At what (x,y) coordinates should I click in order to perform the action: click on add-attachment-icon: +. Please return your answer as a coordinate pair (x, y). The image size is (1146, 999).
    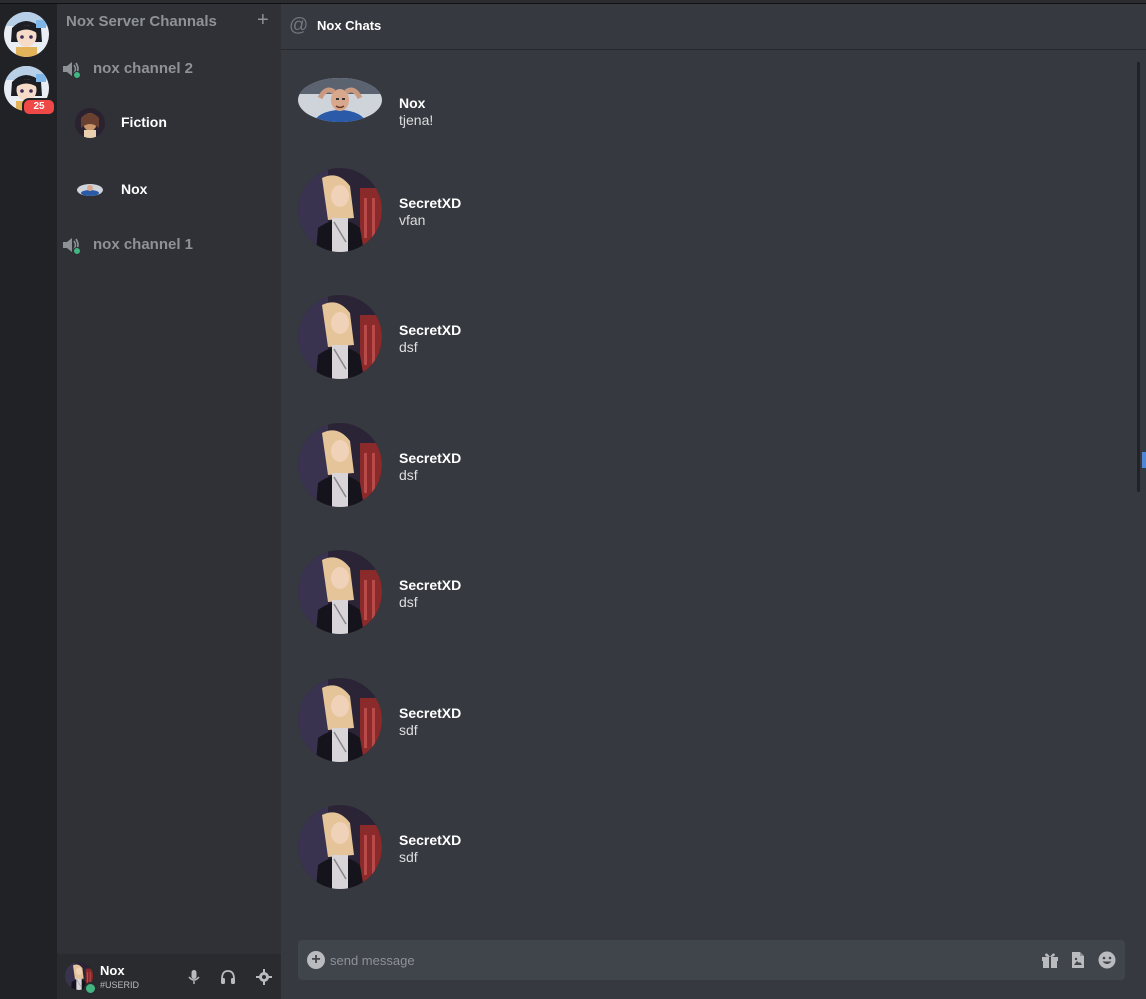
    Looking at the image, I should click on (316, 960).